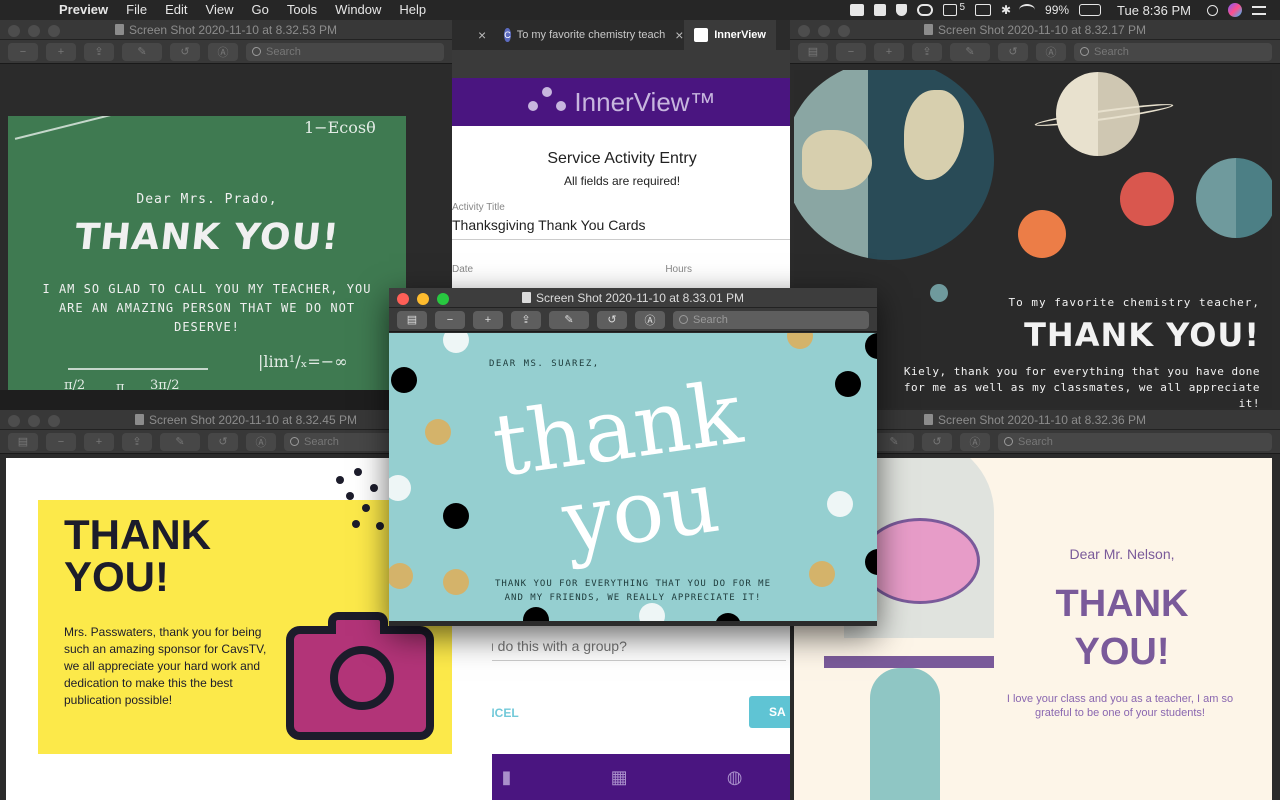  Describe the element at coordinates (463, 269) in the screenshot. I see `date-label: Date` at that location.